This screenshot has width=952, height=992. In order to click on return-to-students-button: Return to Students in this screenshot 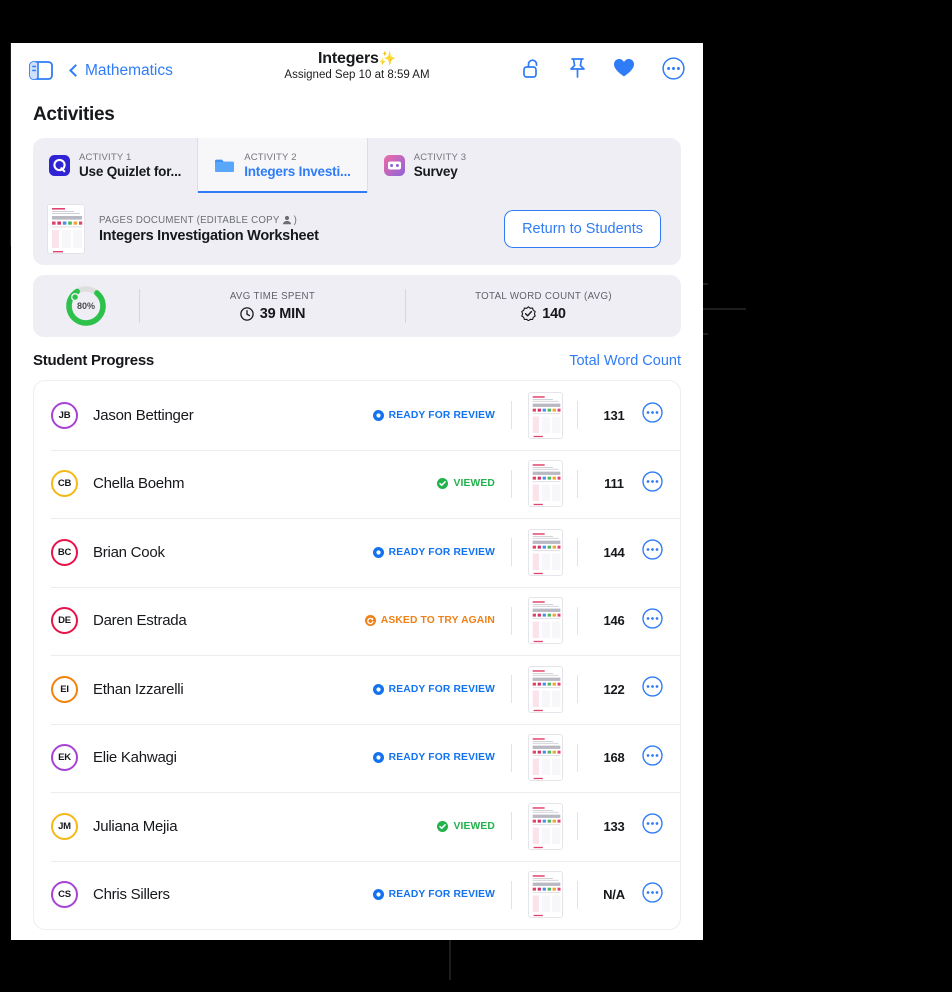, I will do `click(582, 229)`.